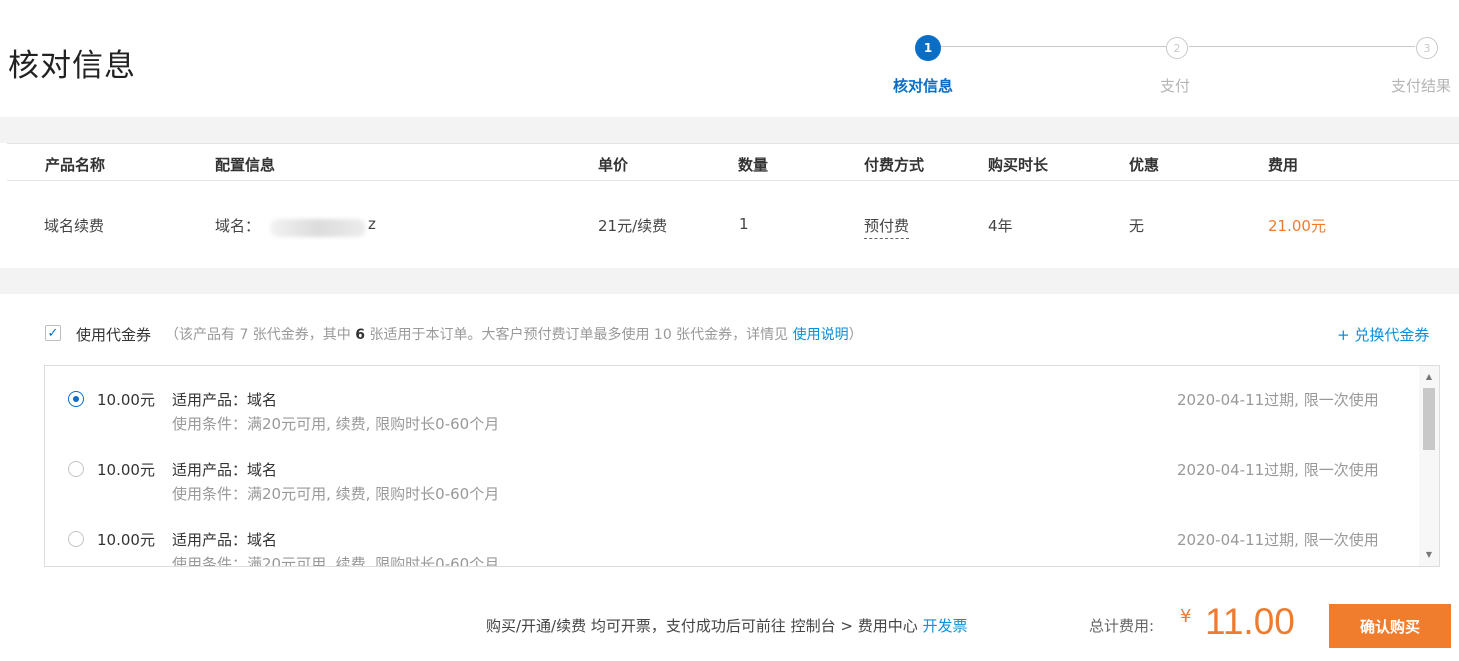 The height and width of the screenshot is (661, 1459). What do you see at coordinates (1122, 626) in the screenshot?
I see `total-label: 总计费用:` at bounding box center [1122, 626].